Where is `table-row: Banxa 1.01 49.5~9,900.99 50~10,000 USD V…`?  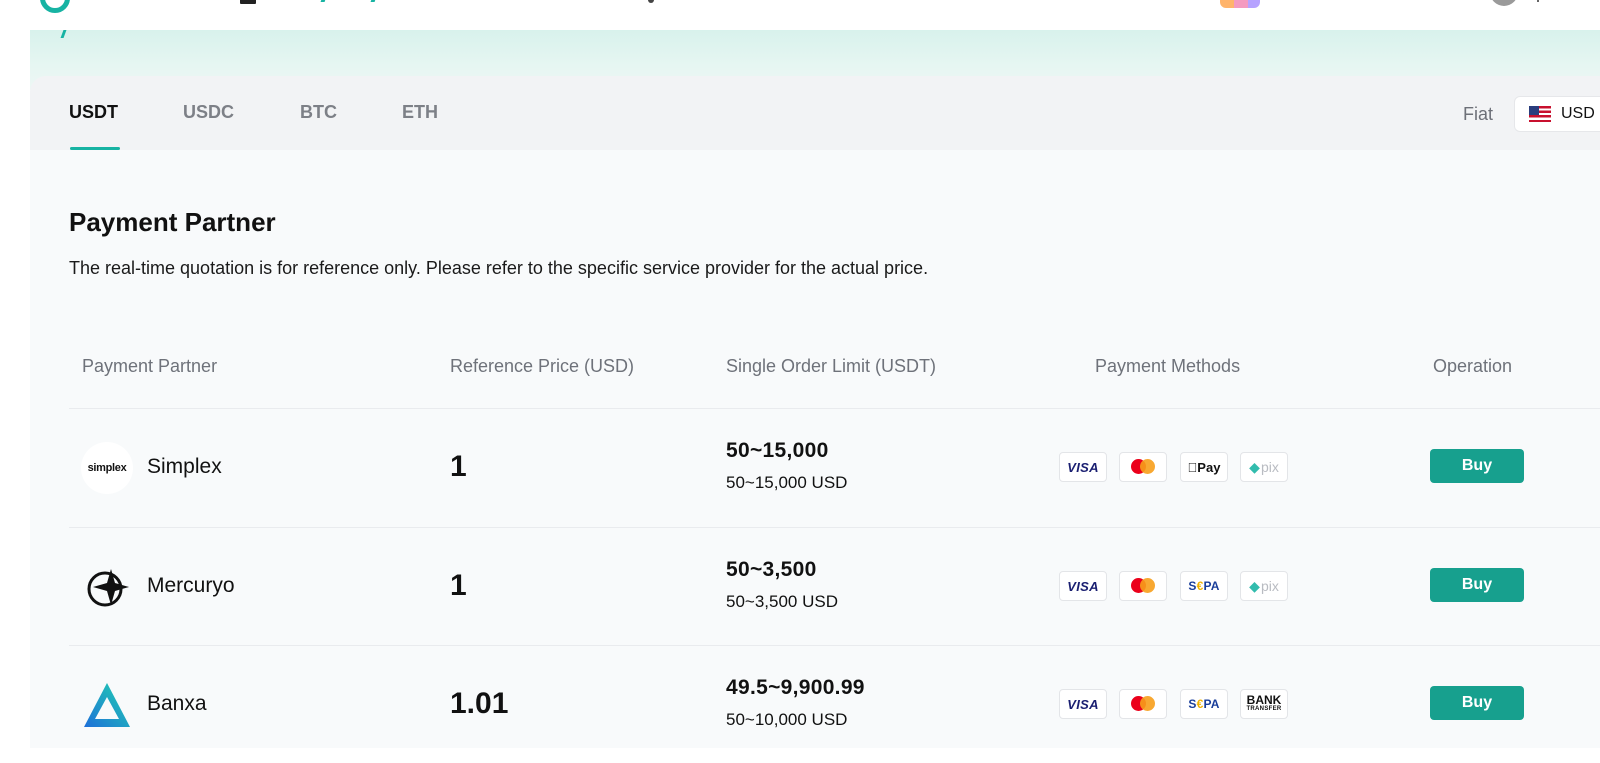
table-row: Banxa 1.01 49.5~9,900.99 50~10,000 USD V… is located at coordinates (834, 704).